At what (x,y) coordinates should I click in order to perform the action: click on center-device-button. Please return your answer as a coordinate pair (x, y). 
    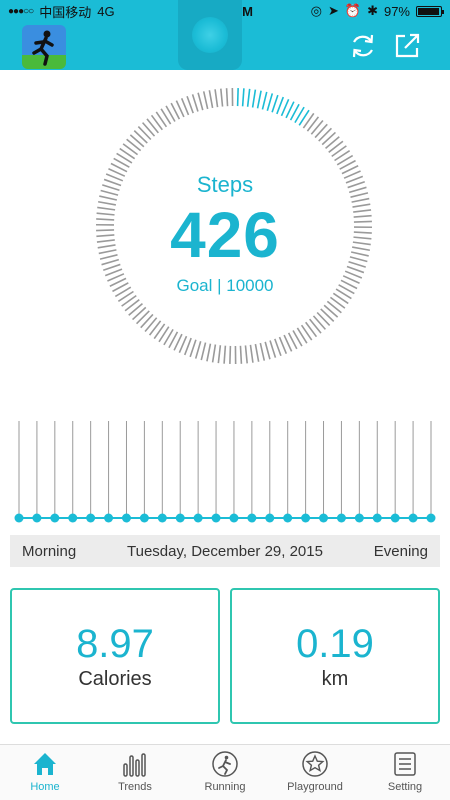
    Looking at the image, I should click on (210, 35).